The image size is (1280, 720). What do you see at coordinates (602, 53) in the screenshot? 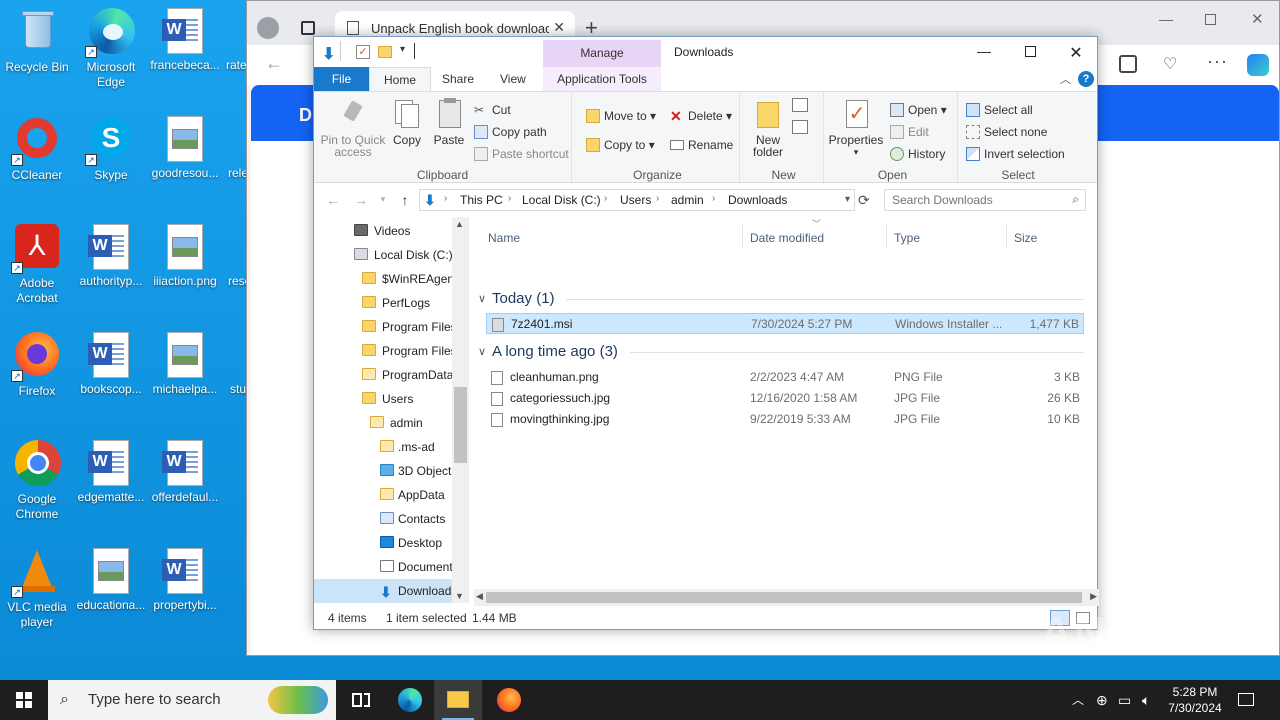
I see `manage-context-tab: Manage` at bounding box center [602, 53].